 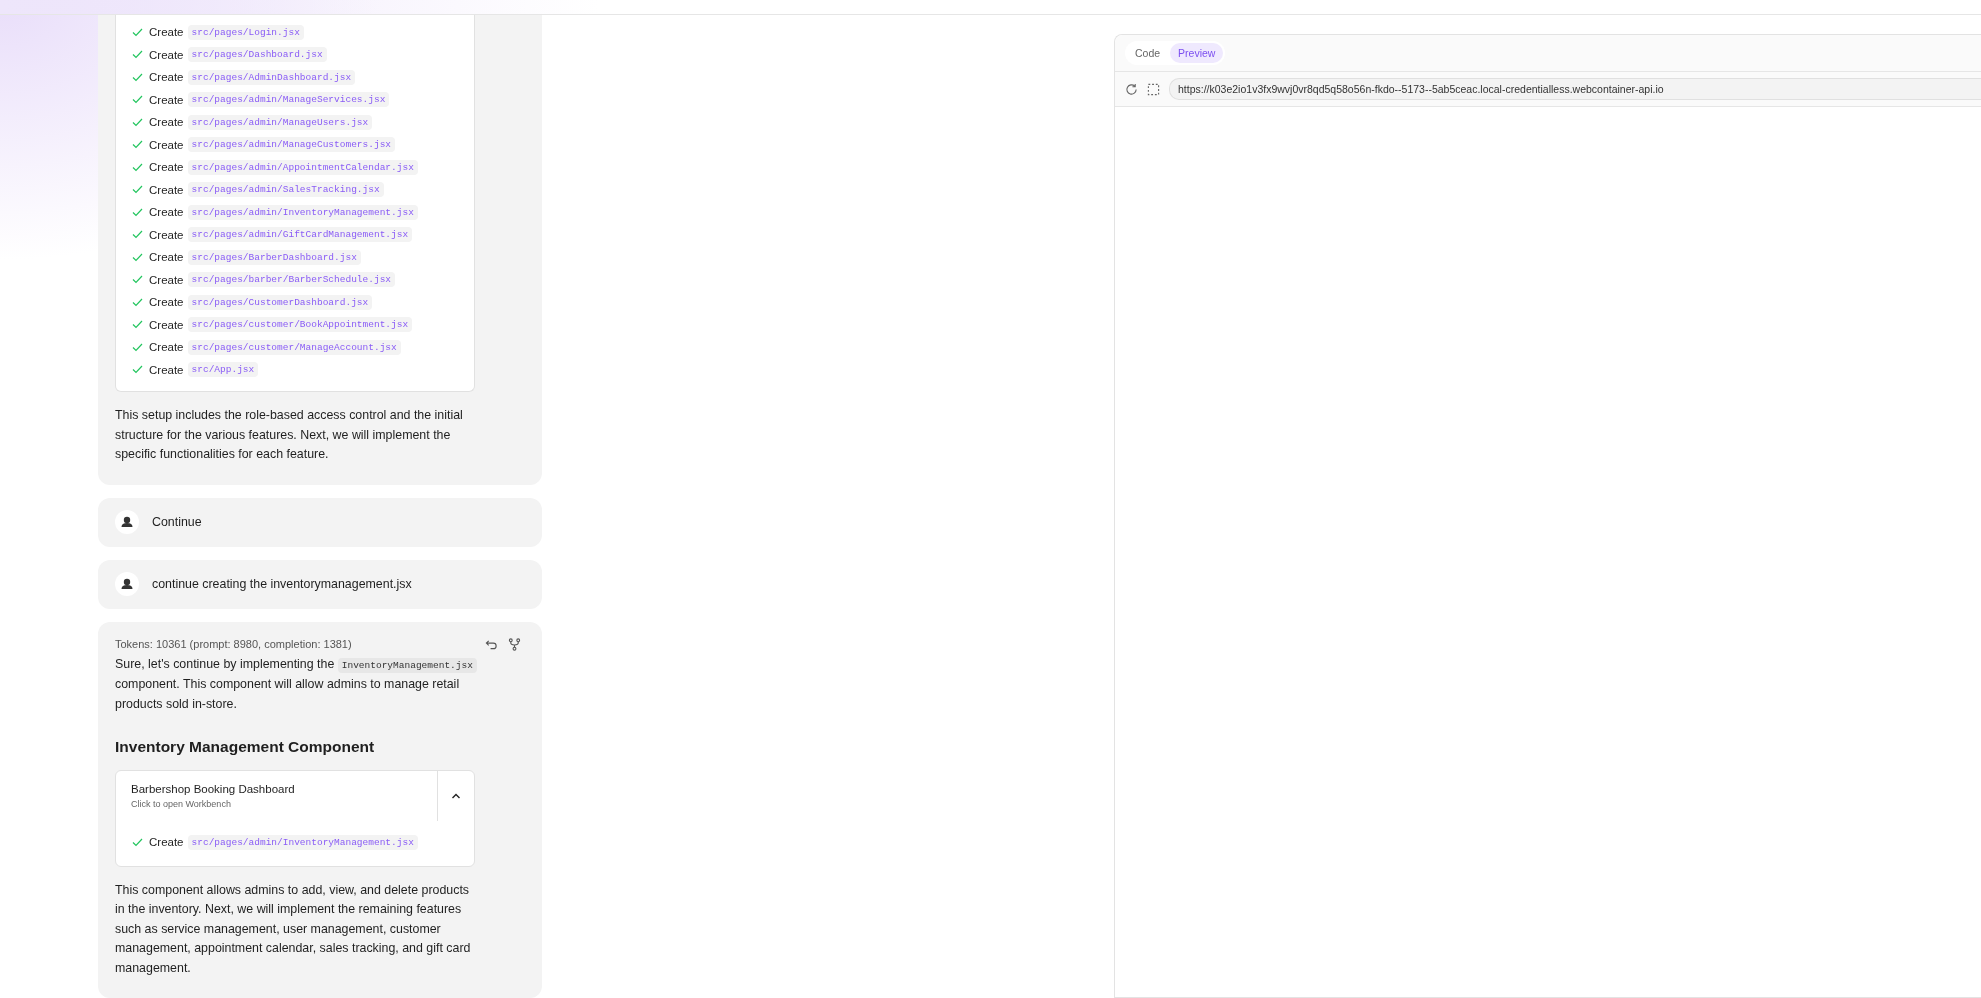 I want to click on file-path: src/pages/barber/BarberSchedule.jsx, so click(x=291, y=280).